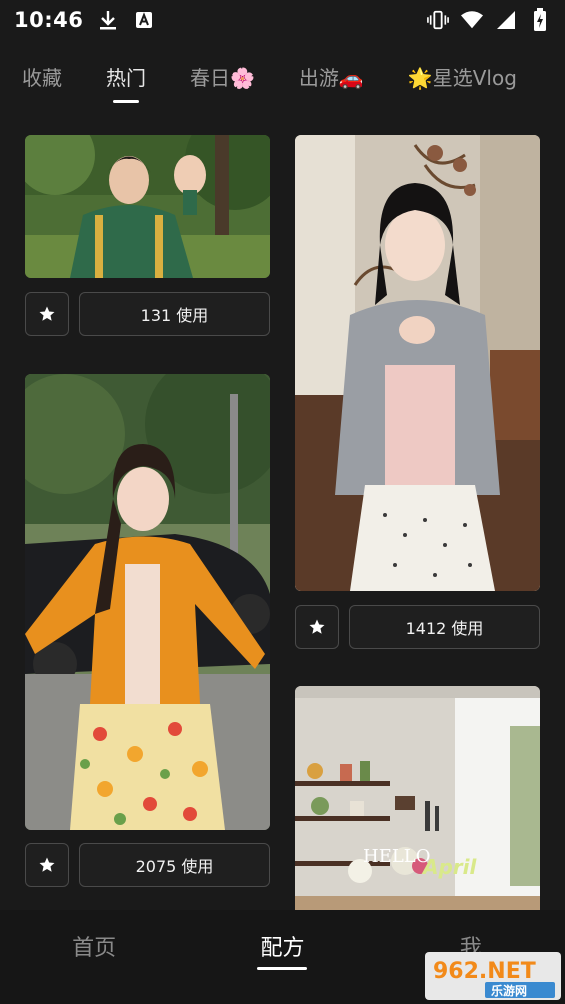  What do you see at coordinates (282, 968) in the screenshot?
I see `nav-active-indicator` at bounding box center [282, 968].